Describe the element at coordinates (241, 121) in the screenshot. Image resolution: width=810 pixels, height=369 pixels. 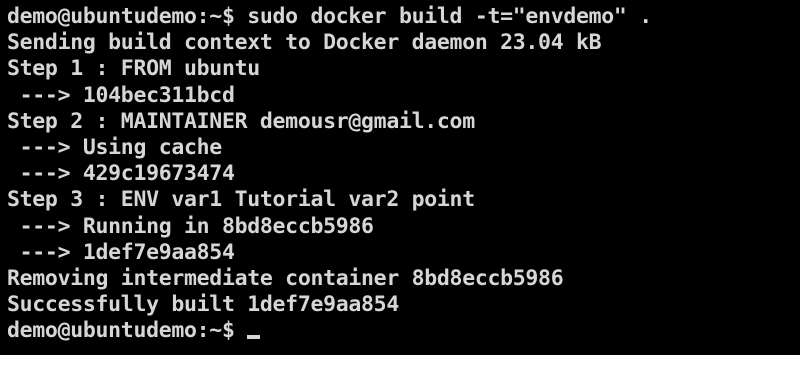
I see `terminal-line-output: Step 2 : MAINTAINER demousr@gmail.com` at that location.